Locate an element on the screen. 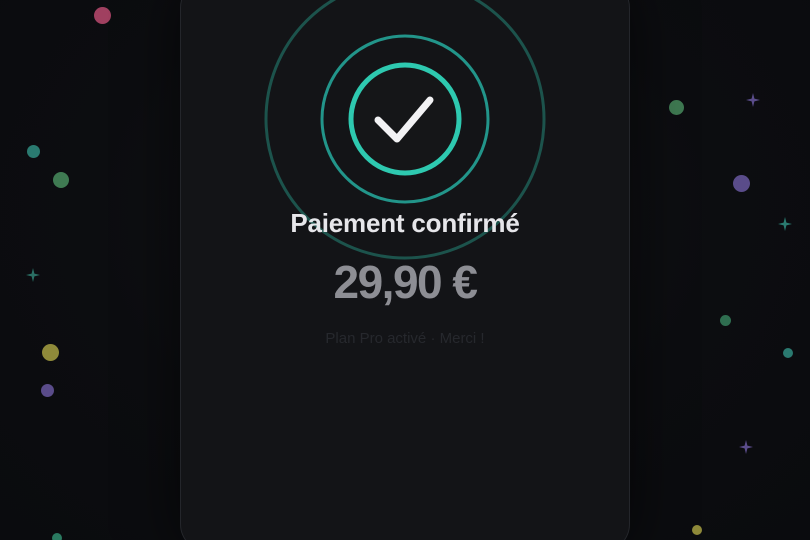 The image size is (810, 540). confirmation-subtitle: Plan Pro activé · Merci ! is located at coordinates (405, 338).